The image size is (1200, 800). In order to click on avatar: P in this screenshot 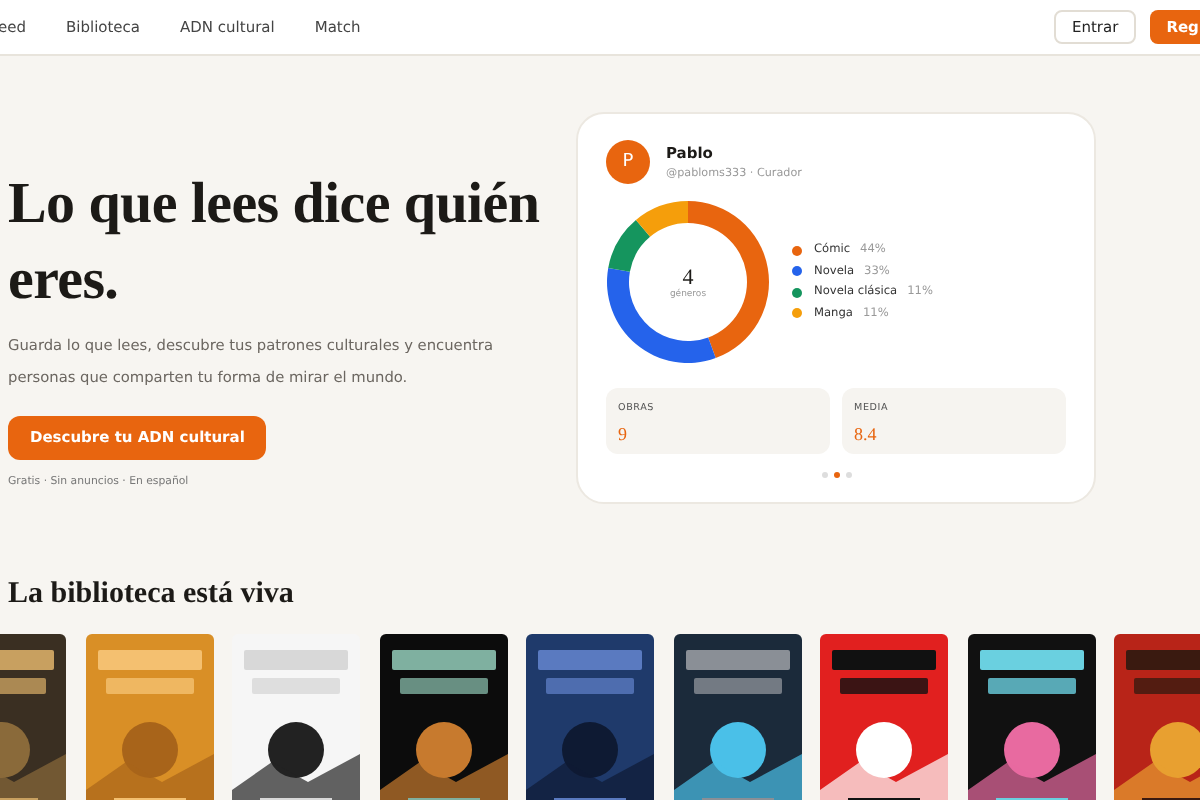, I will do `click(628, 162)`.